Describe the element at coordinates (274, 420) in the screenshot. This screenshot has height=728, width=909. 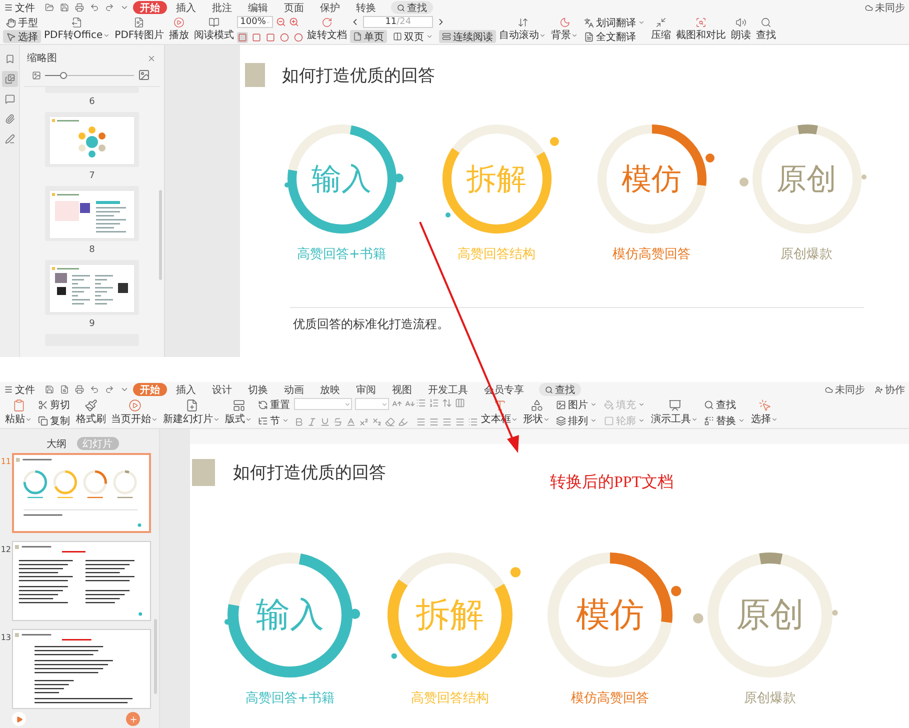
I see `toolbar-button: 节` at that location.